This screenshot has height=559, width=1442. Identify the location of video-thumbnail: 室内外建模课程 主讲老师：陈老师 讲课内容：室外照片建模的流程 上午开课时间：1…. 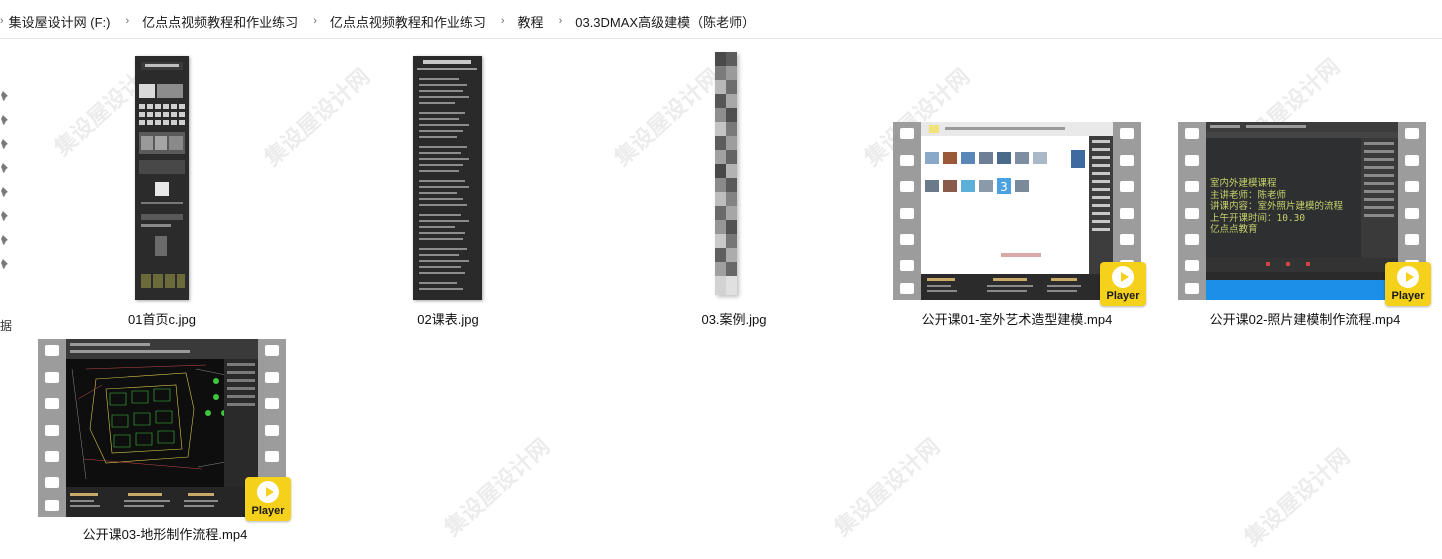
(1304, 214).